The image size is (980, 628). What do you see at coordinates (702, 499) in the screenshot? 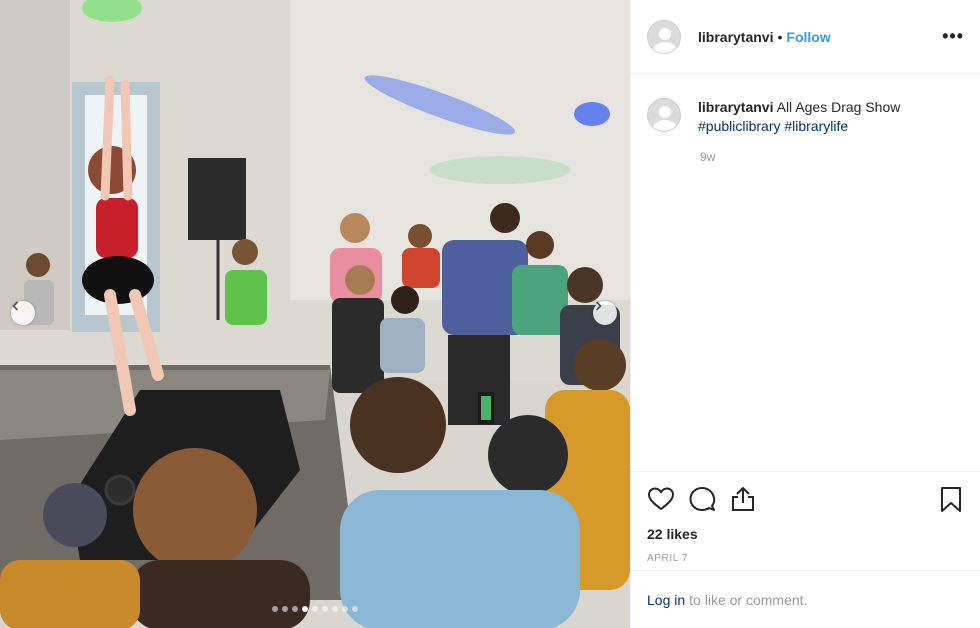
I see `comment-icon` at bounding box center [702, 499].